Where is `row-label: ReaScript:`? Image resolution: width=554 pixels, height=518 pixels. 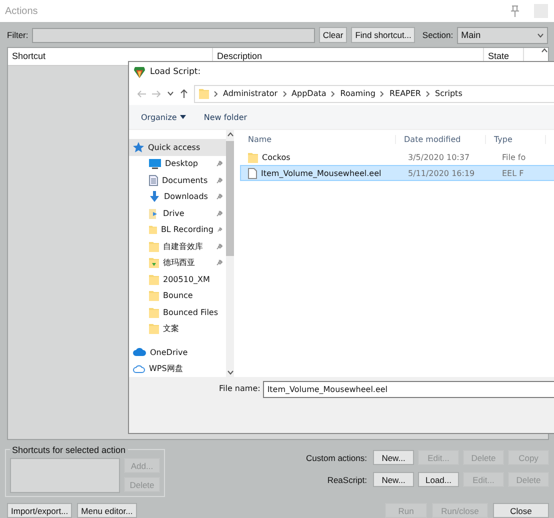 row-label: ReaScript: is located at coordinates (347, 479).